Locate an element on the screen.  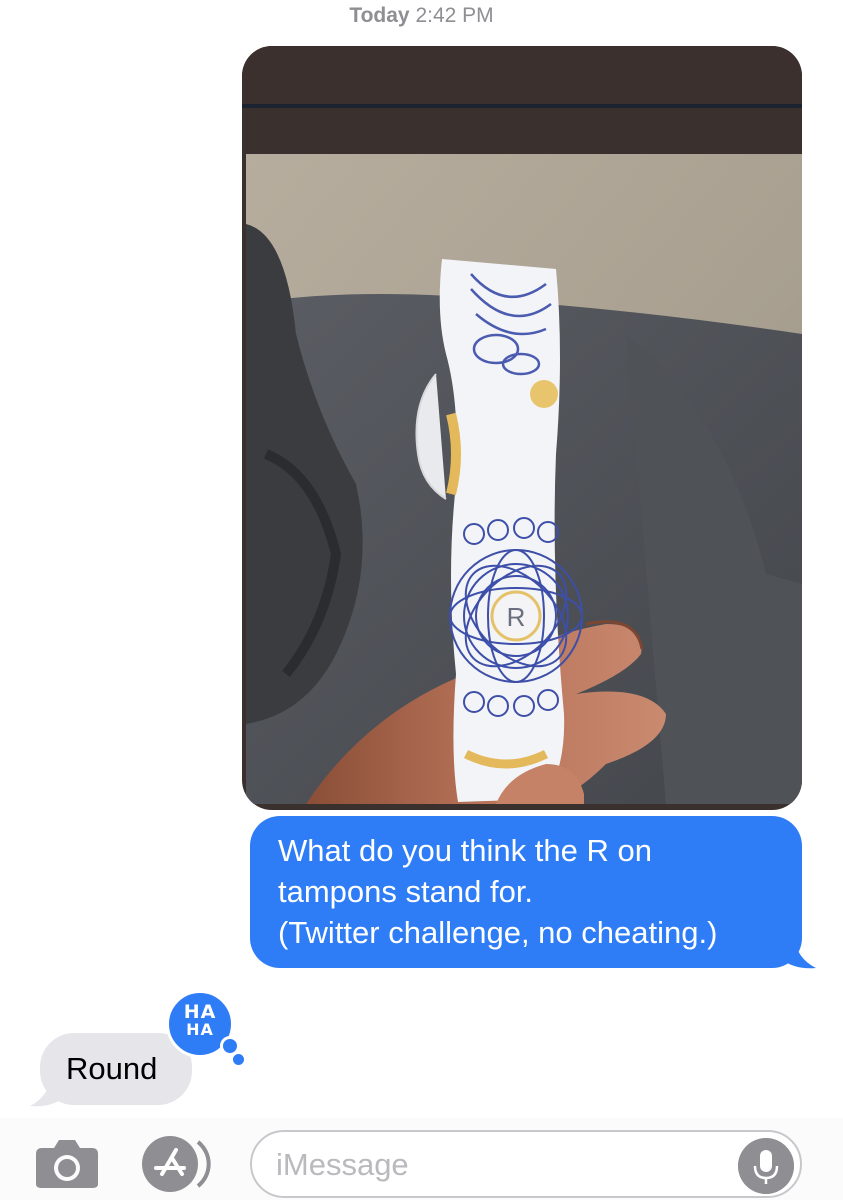
timestamp: Today 2:42 PM is located at coordinates (421, 16).